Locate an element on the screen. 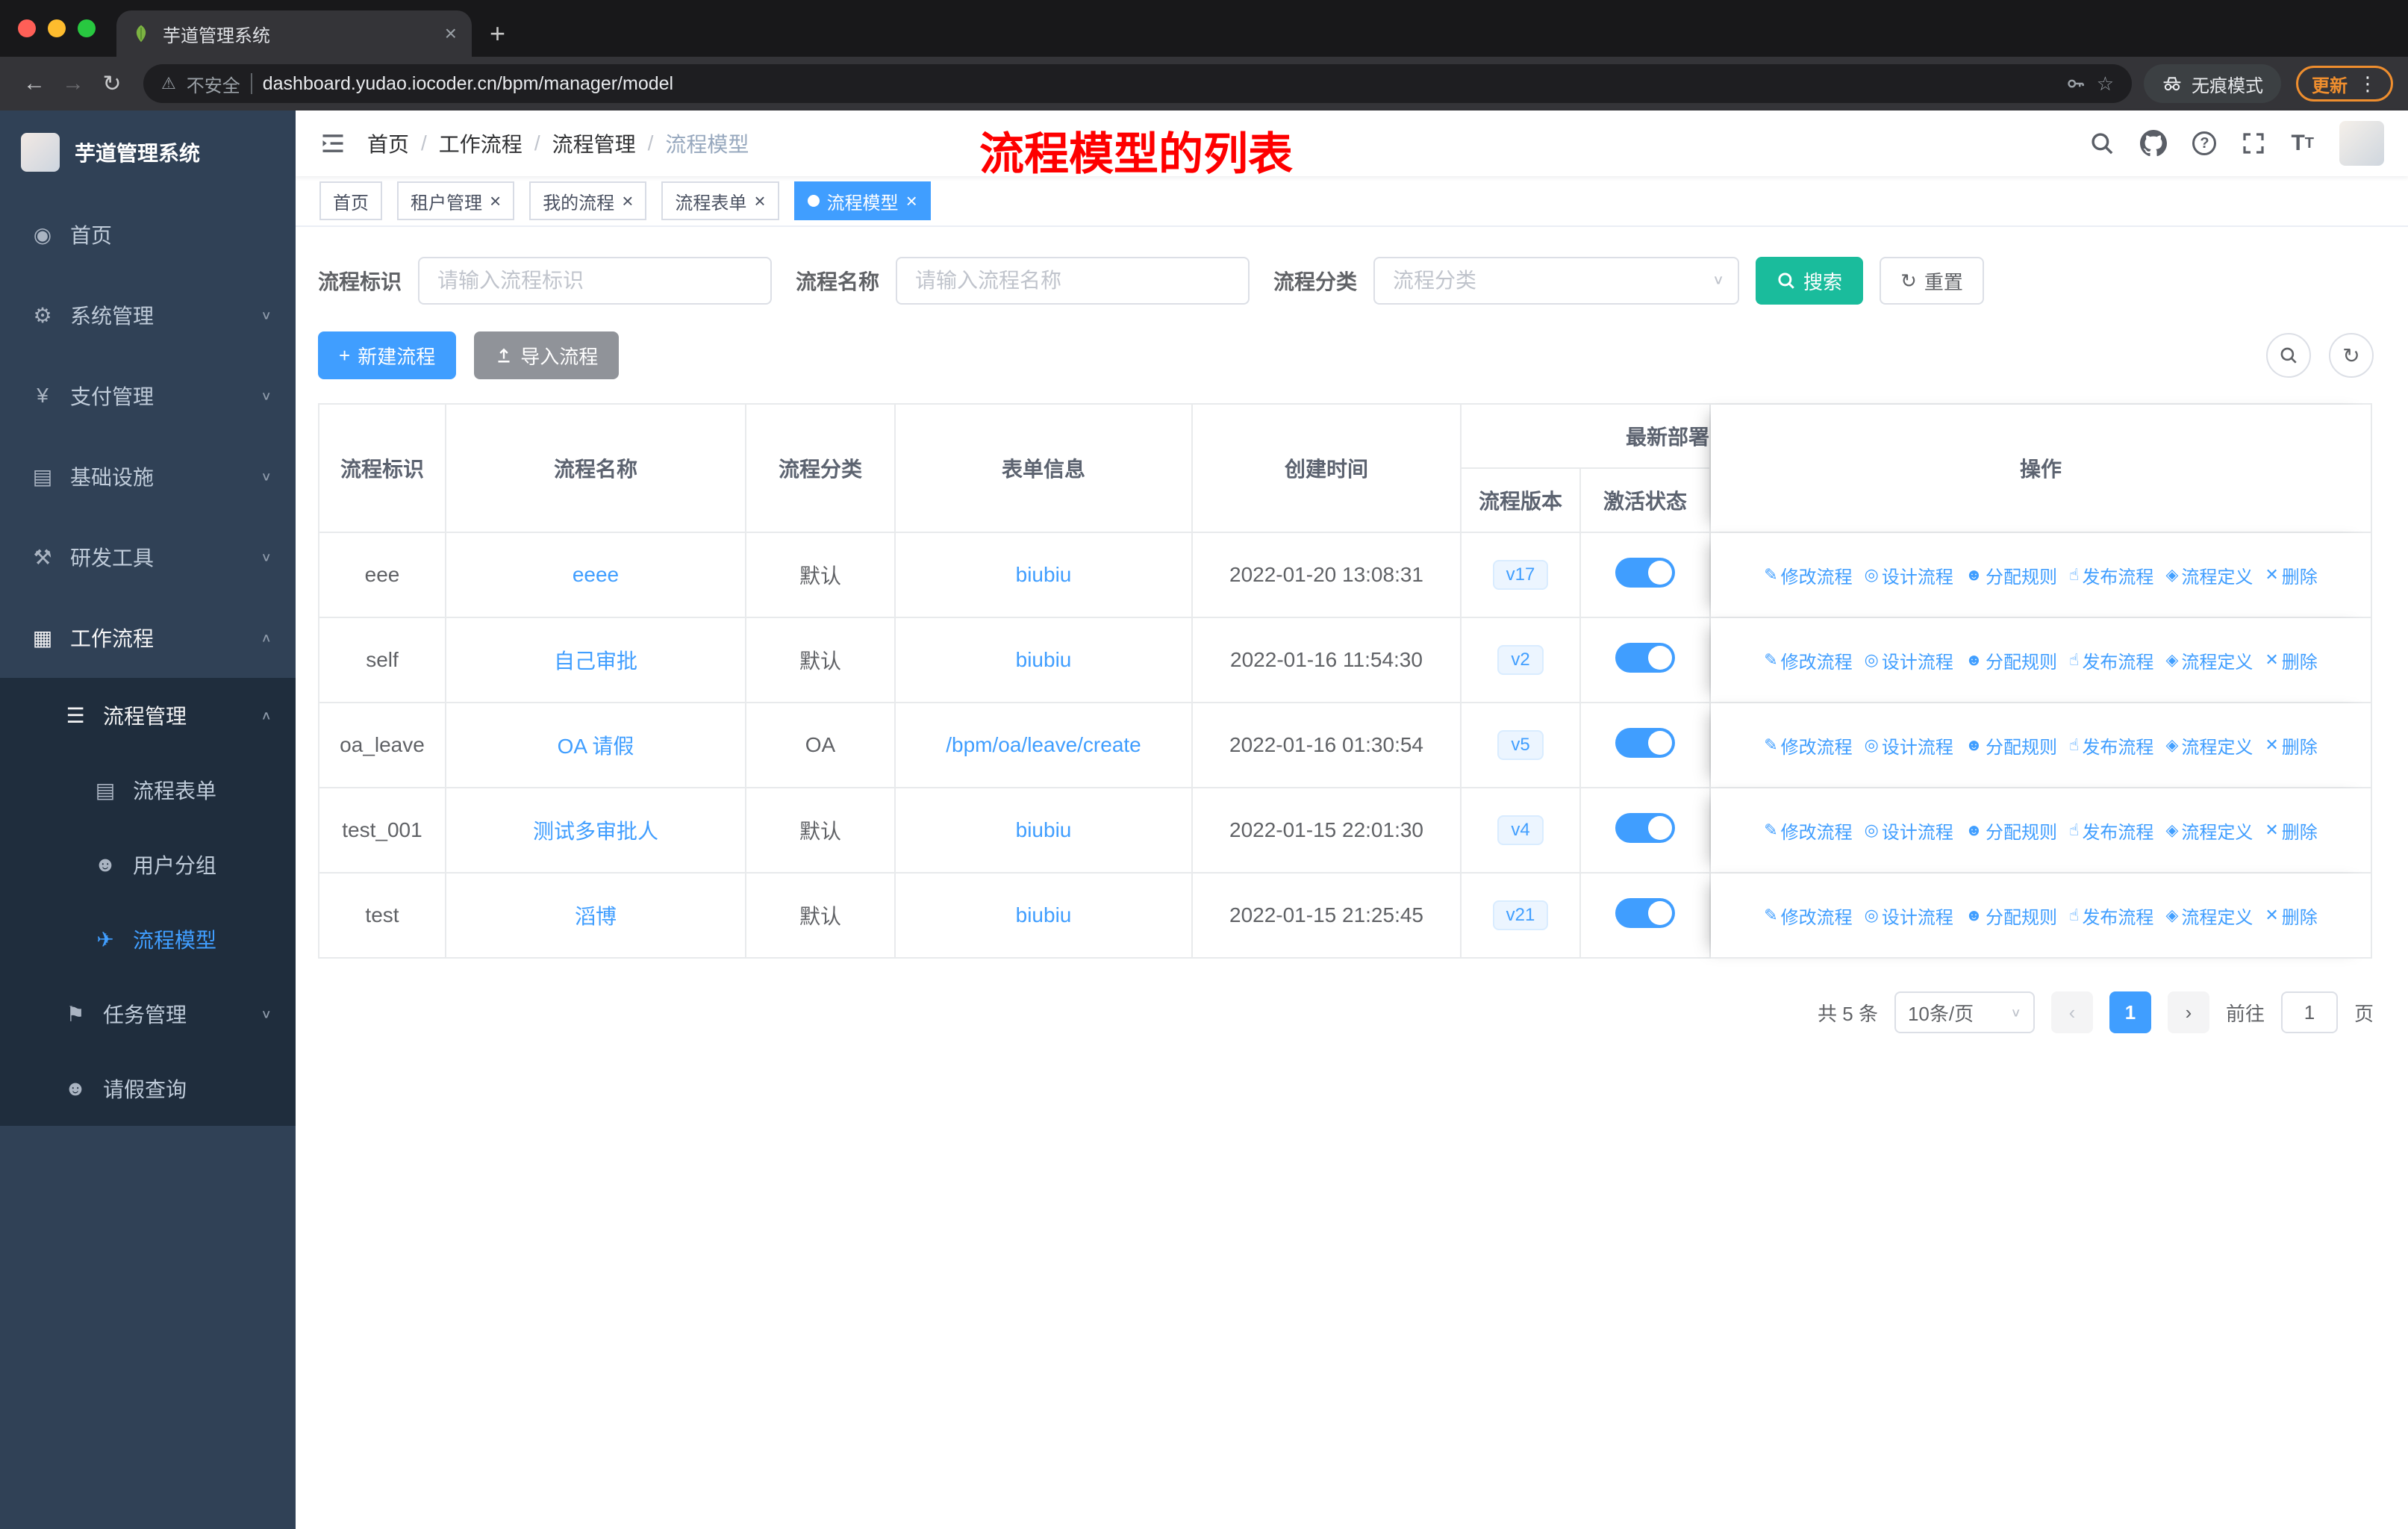  reset-button: ↻ 重置 is located at coordinates (1932, 281).